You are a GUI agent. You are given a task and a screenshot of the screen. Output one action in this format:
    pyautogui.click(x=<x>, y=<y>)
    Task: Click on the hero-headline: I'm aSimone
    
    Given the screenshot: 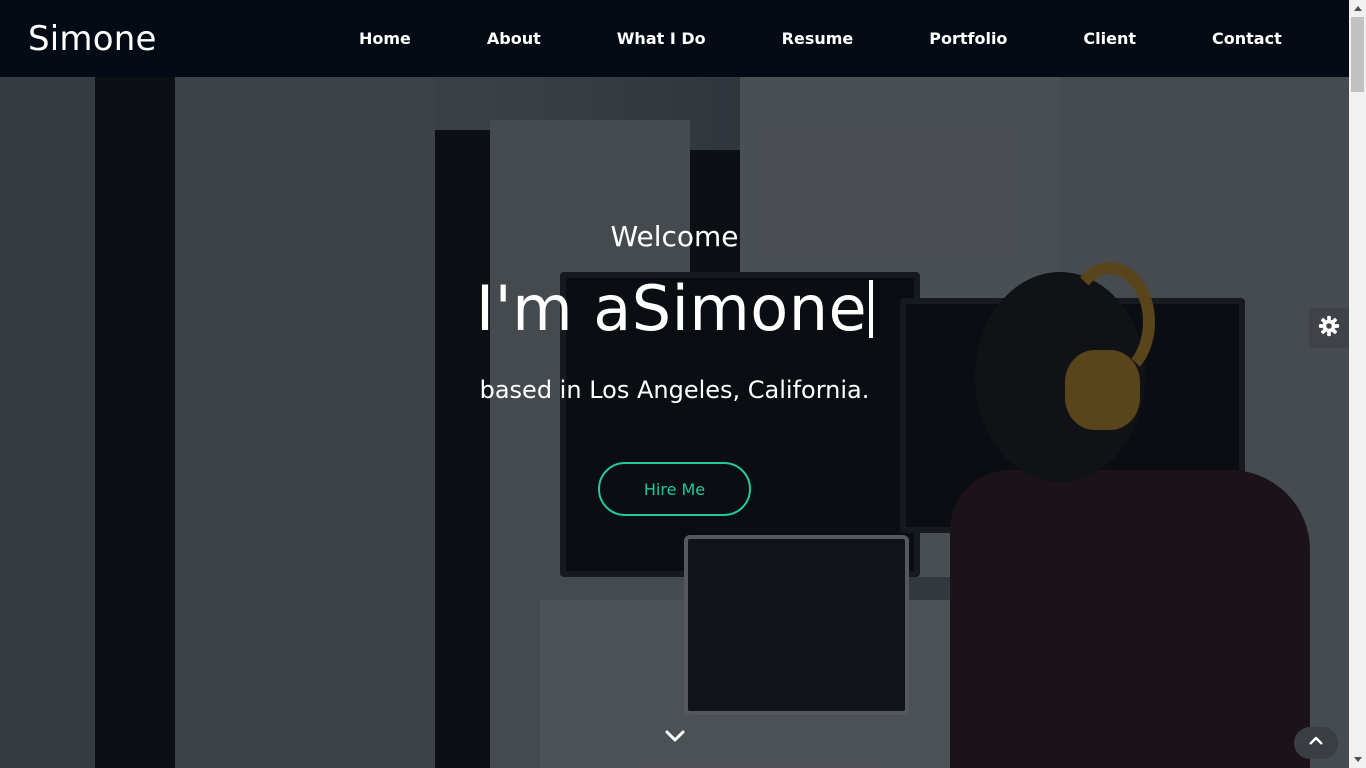 What is the action you would take?
    pyautogui.click(x=674, y=308)
    